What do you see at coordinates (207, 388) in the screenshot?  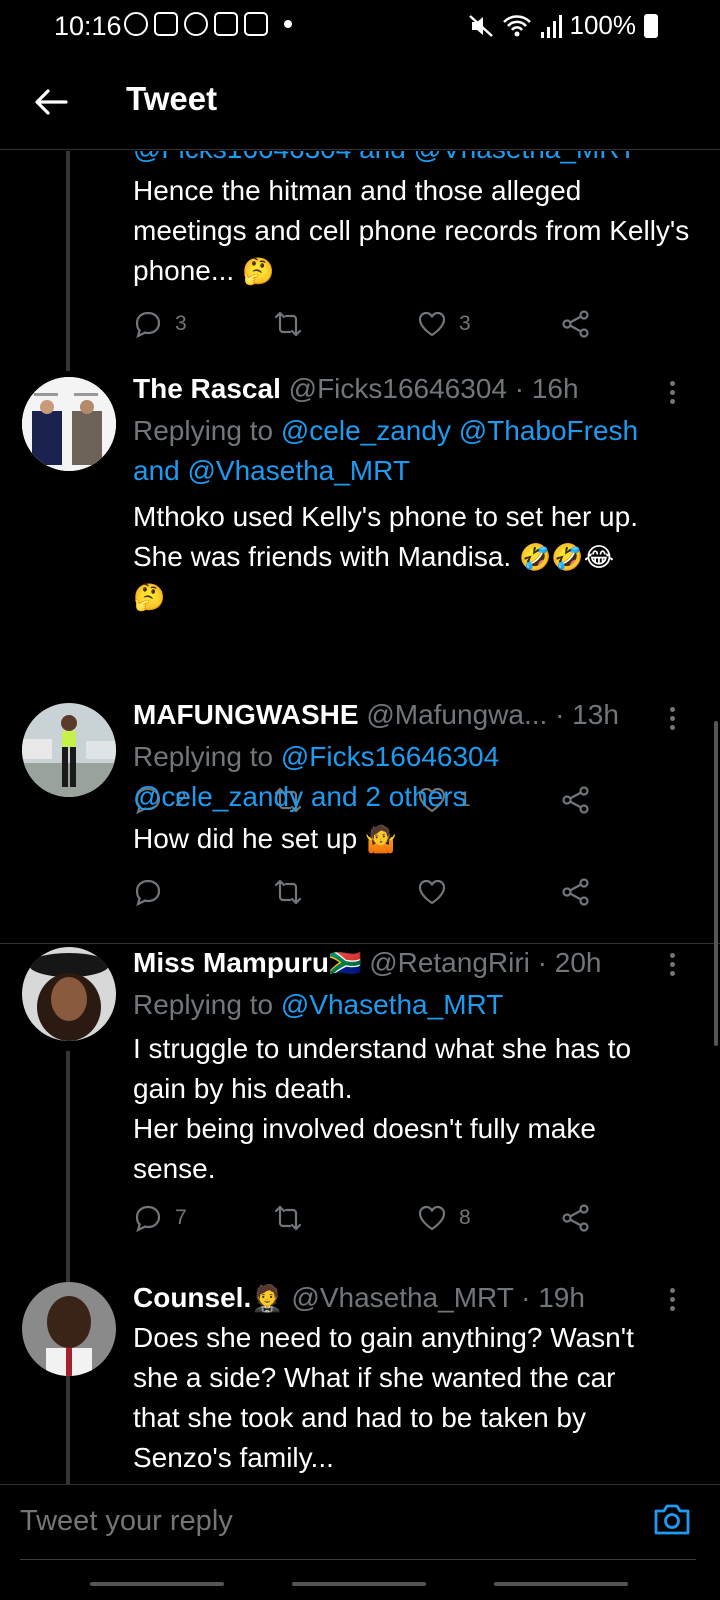 I see `display-name: The Rascal` at bounding box center [207, 388].